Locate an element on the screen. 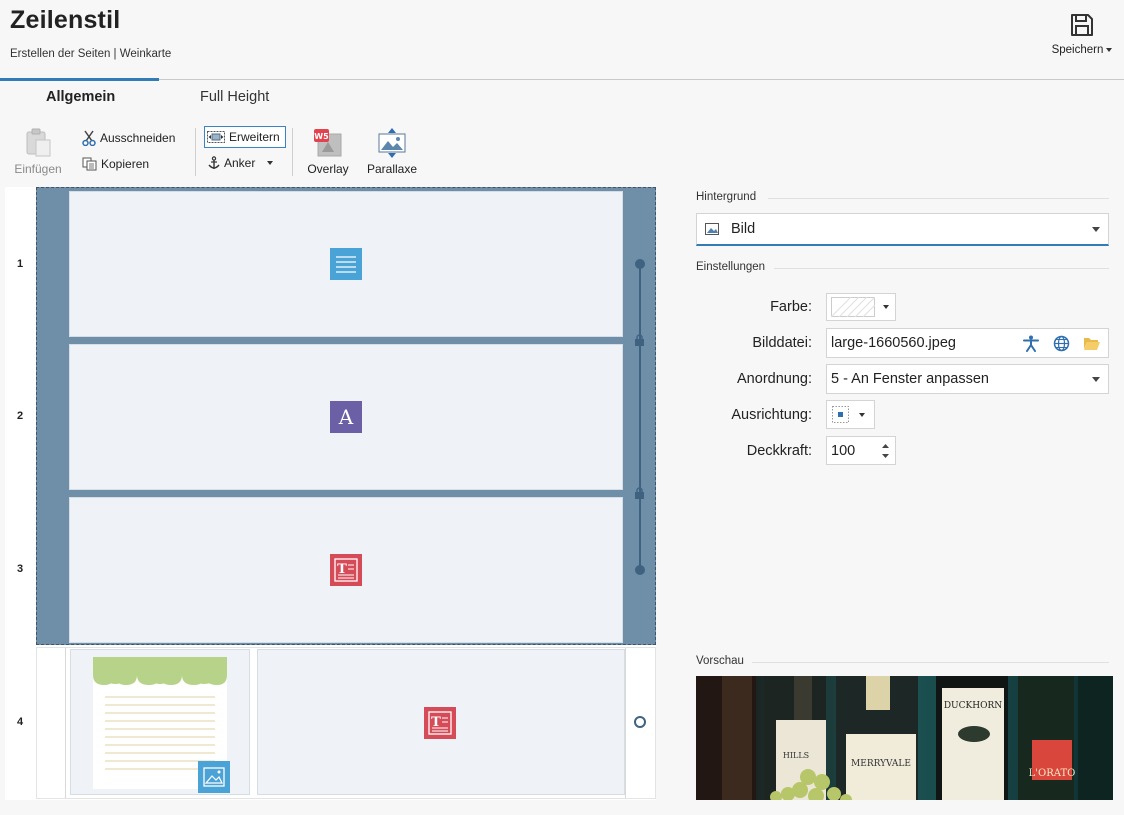  parallax-button: Parallaxe is located at coordinates (392, 152).